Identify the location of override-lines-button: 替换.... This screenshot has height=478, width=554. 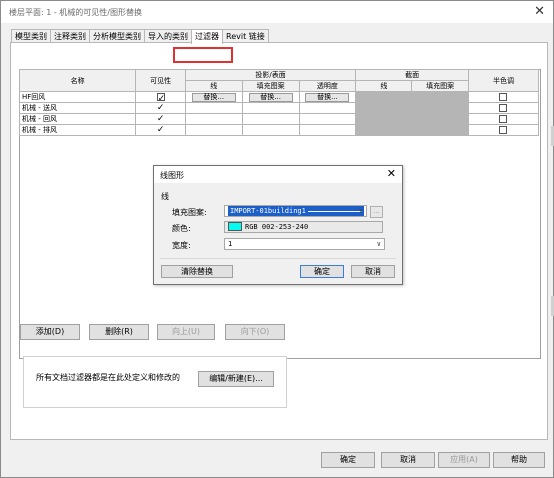
(213, 97).